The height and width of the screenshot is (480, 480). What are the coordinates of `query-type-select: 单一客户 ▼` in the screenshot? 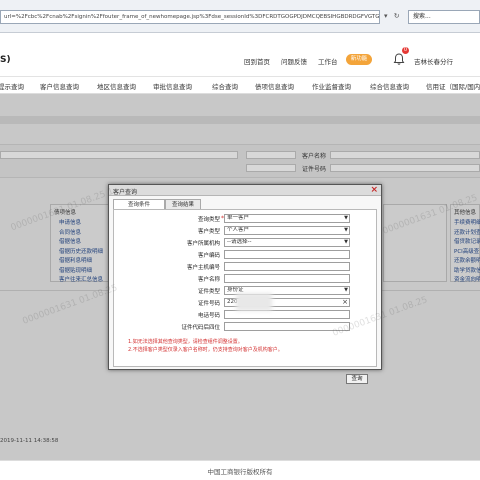 It's located at (287, 218).